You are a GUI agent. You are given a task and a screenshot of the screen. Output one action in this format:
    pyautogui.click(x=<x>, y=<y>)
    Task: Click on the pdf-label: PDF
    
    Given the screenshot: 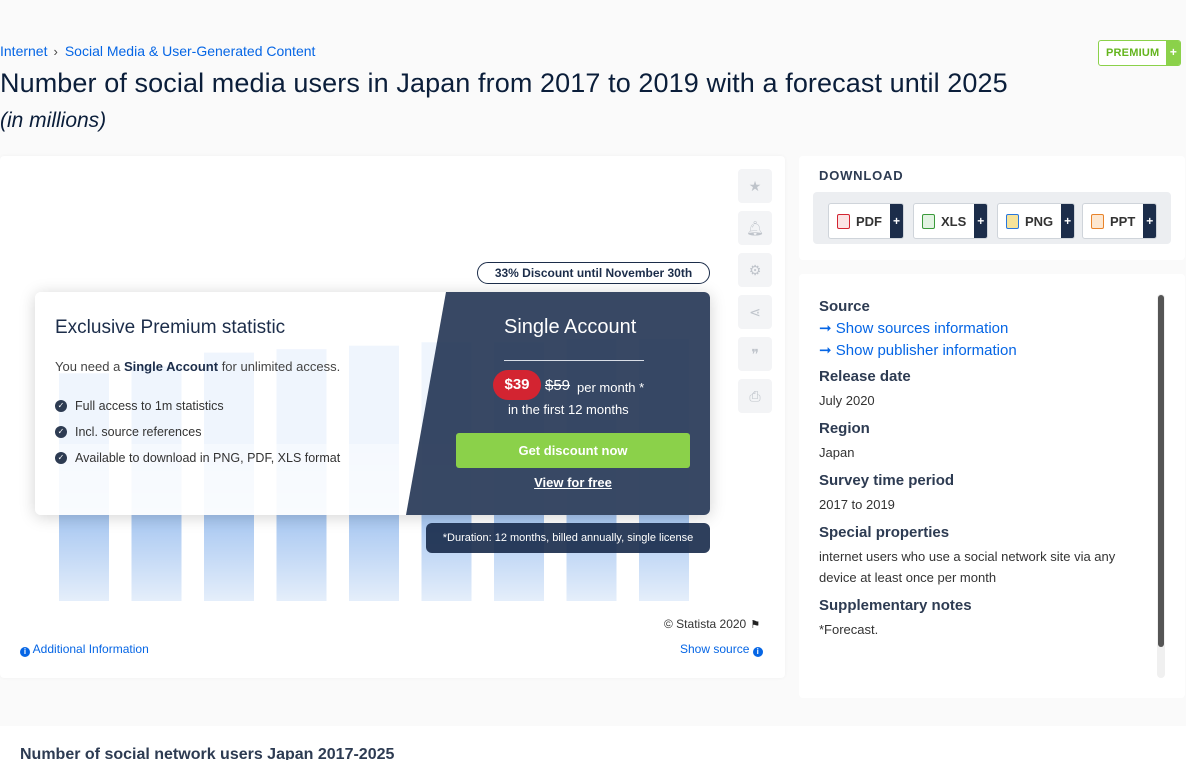 What is the action you would take?
    pyautogui.click(x=859, y=221)
    